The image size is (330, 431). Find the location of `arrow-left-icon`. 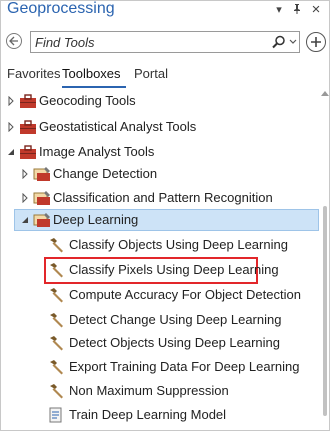

arrow-left-icon is located at coordinates (13, 41).